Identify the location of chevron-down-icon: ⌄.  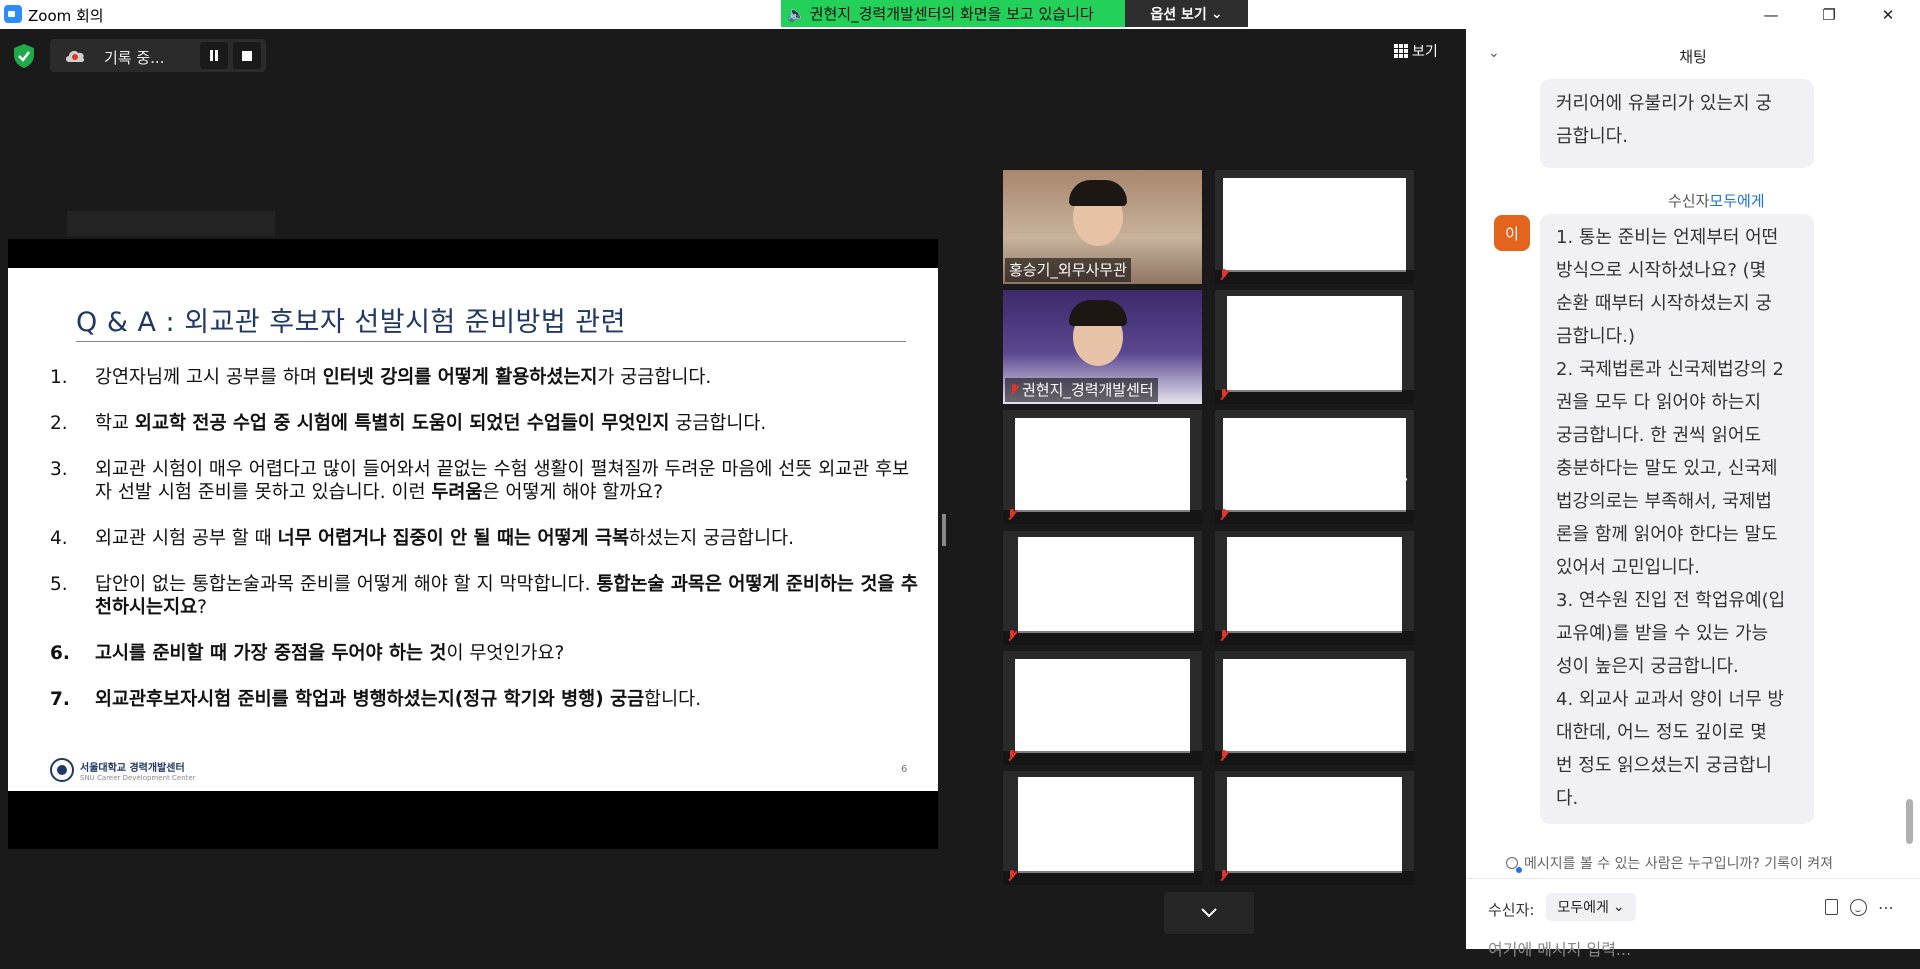
(1216, 13).